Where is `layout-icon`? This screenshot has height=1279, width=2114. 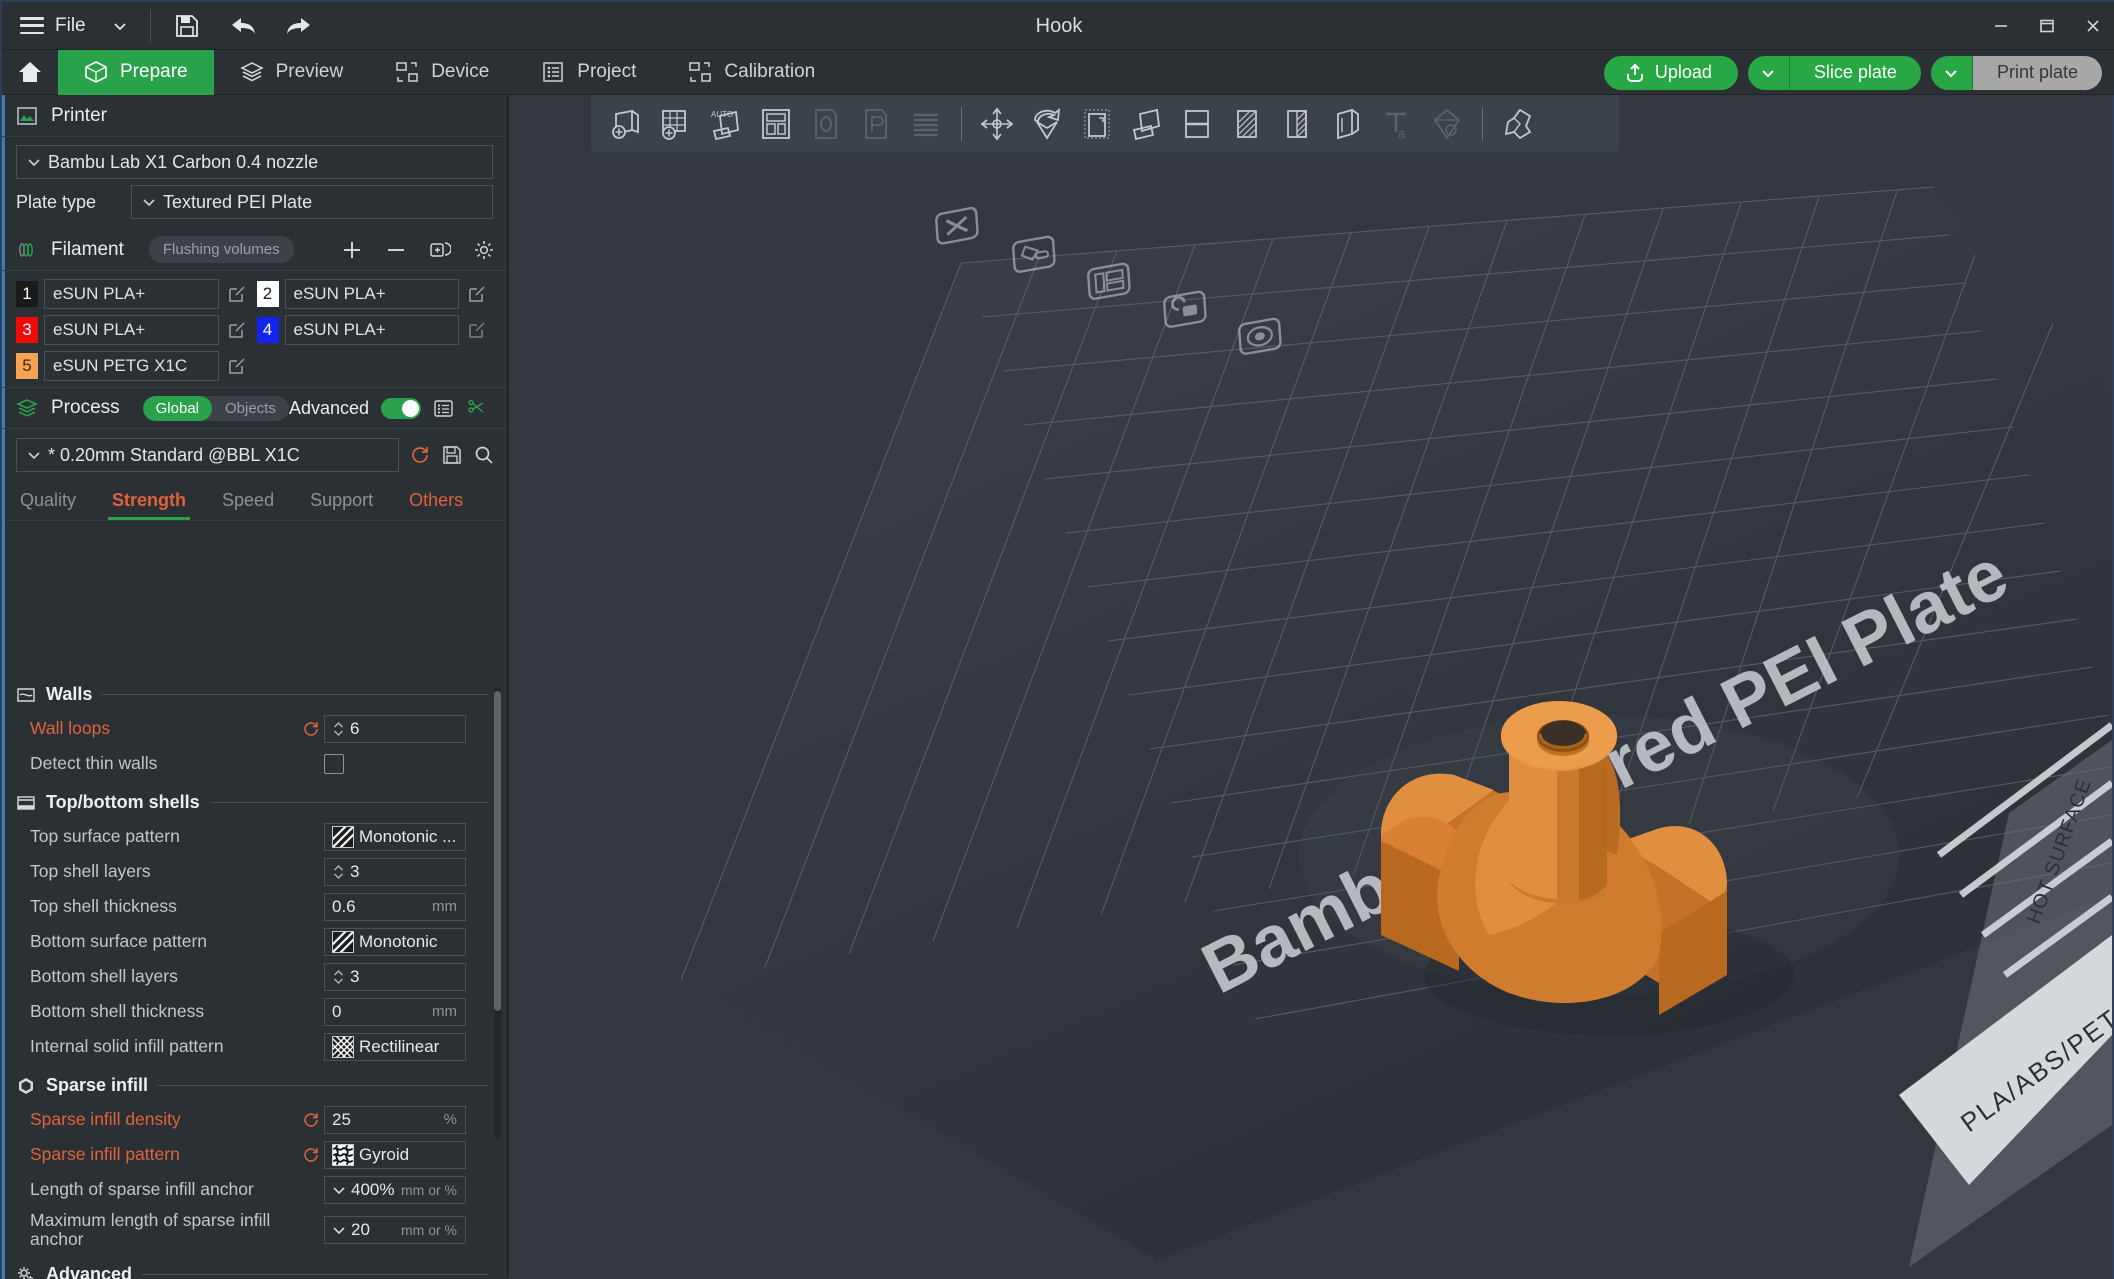 layout-icon is located at coordinates (776, 124).